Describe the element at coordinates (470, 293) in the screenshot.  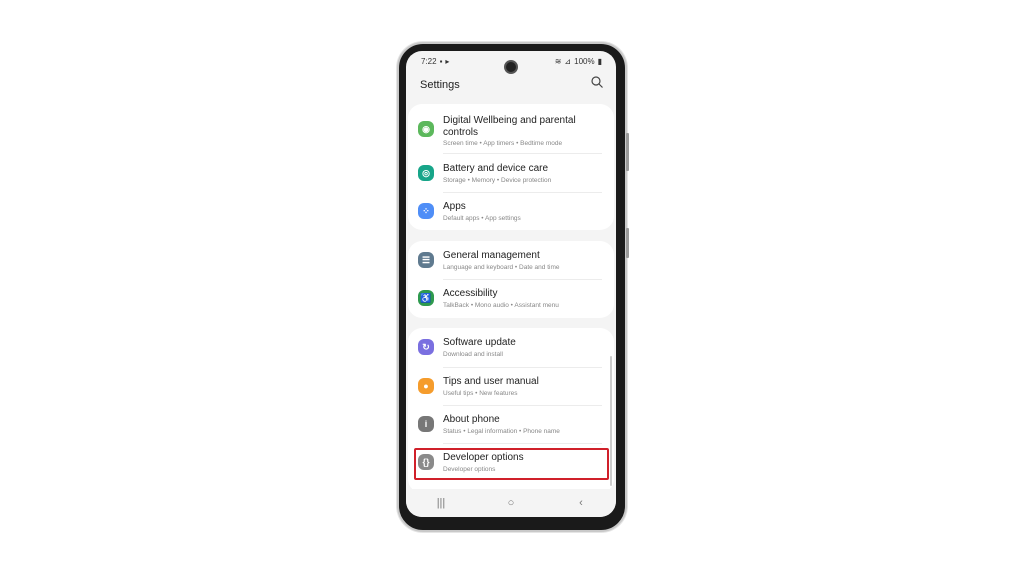
I see `item-label: Accessibility` at that location.